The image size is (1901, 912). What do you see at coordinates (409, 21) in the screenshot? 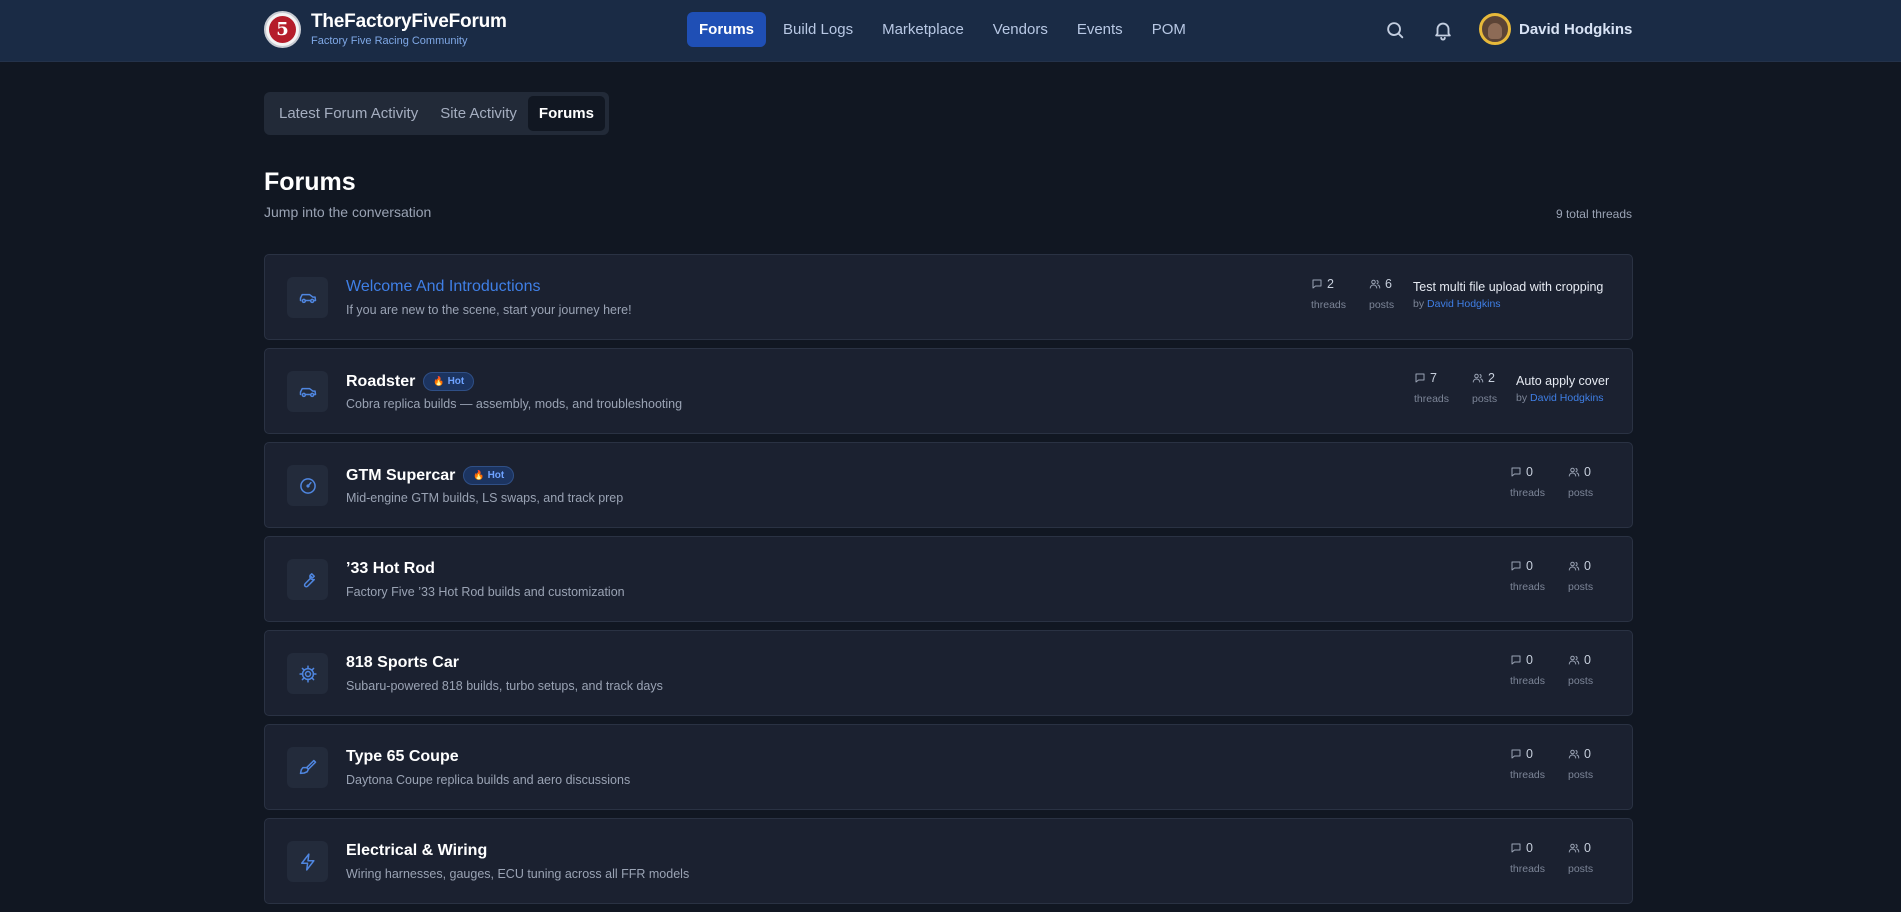
I see `brand-title: TheFactoryFiveForum` at bounding box center [409, 21].